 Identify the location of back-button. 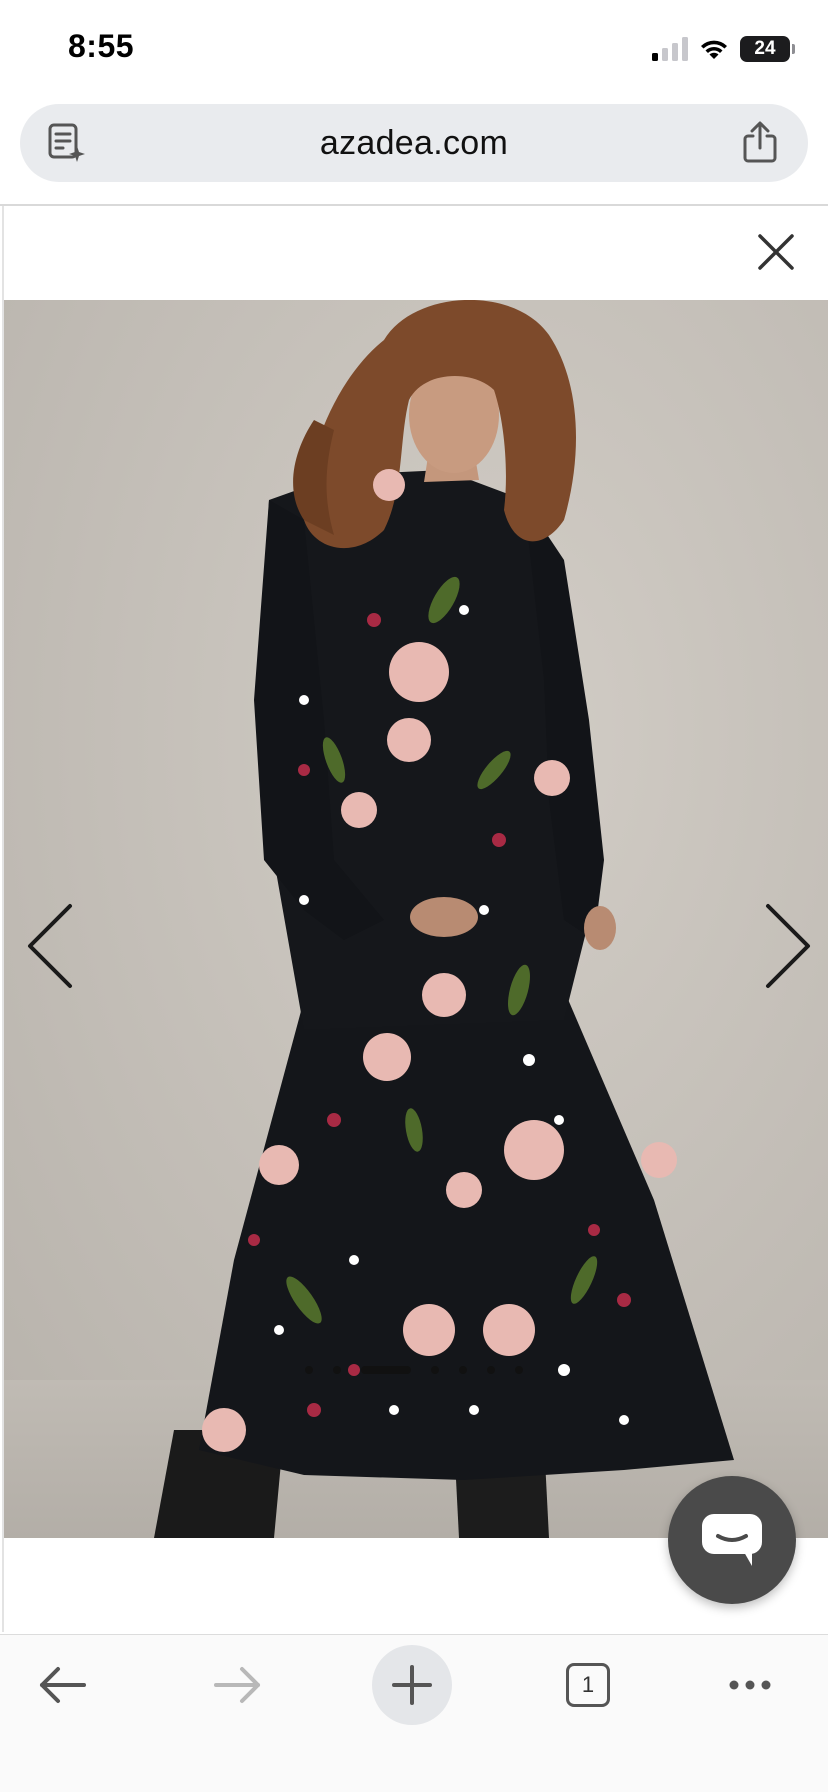
(62, 1685).